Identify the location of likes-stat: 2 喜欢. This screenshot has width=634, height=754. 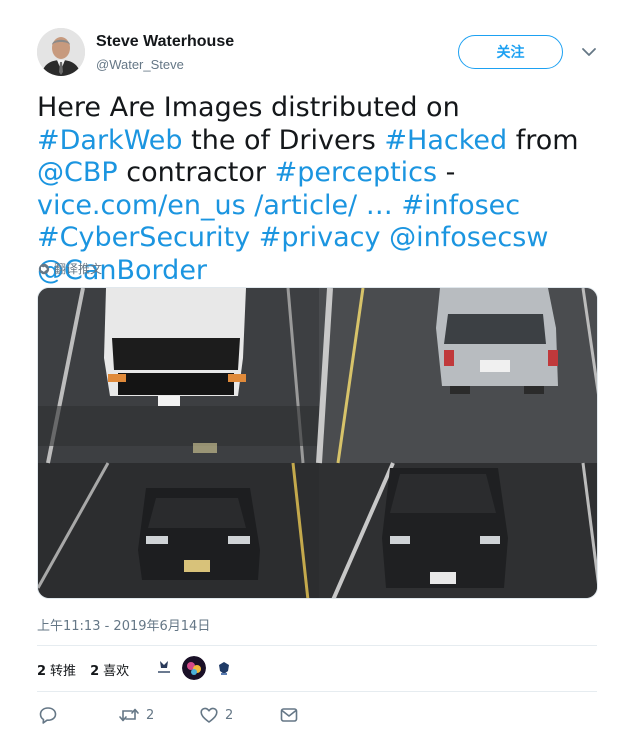
(109, 669).